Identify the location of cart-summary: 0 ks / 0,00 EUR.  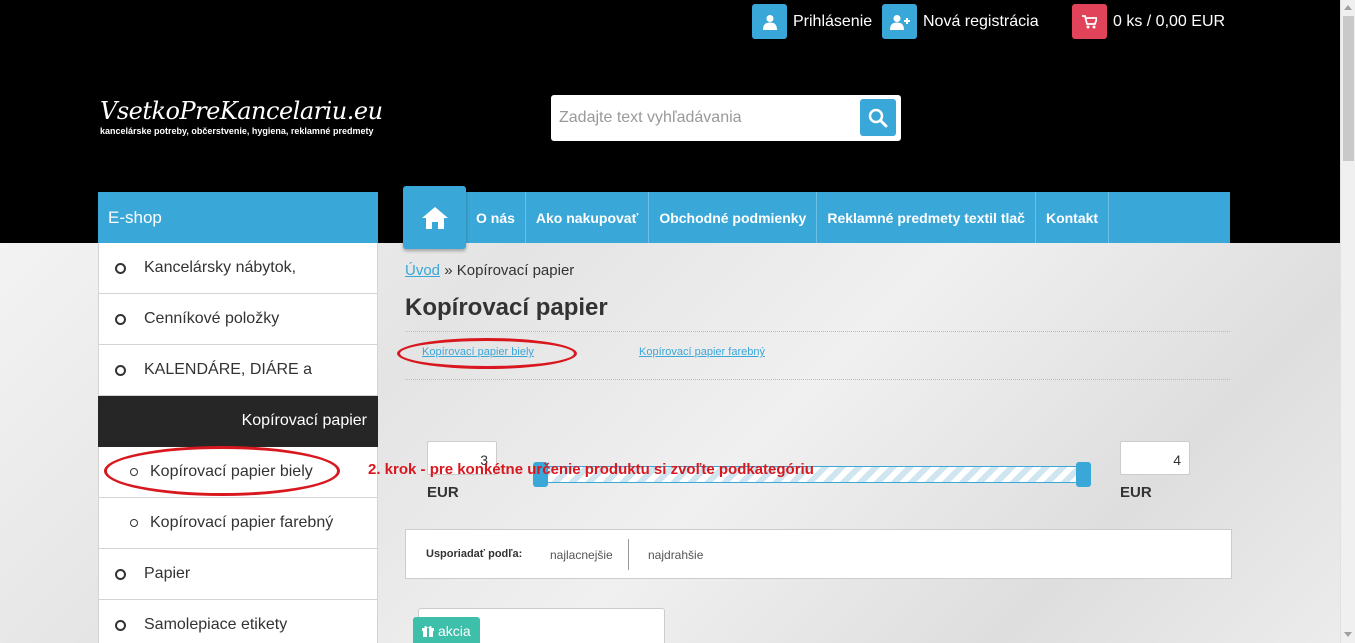
(1169, 21).